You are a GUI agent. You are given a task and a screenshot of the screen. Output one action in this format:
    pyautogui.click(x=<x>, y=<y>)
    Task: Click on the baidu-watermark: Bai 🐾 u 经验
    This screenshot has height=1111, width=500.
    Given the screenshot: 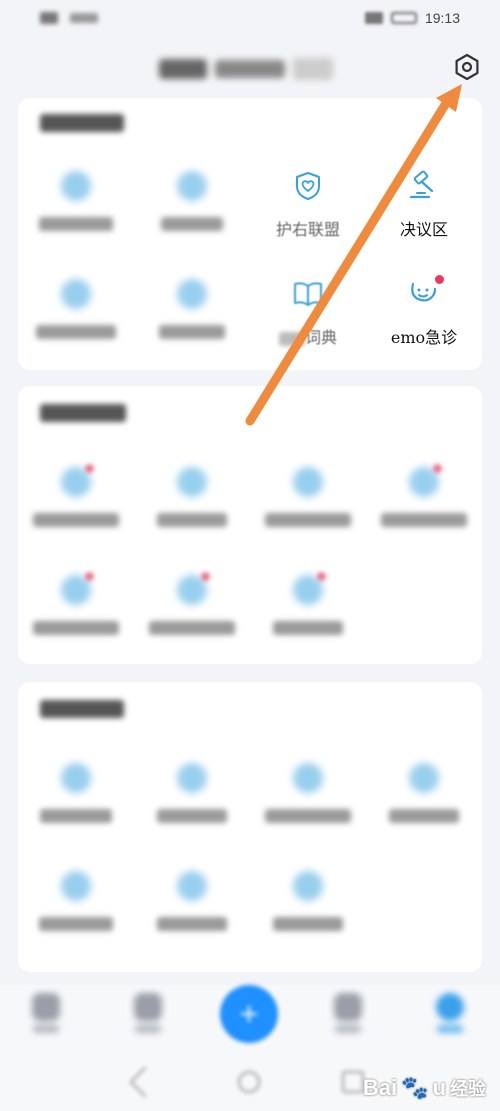 What is the action you would take?
    pyautogui.click(x=424, y=1087)
    